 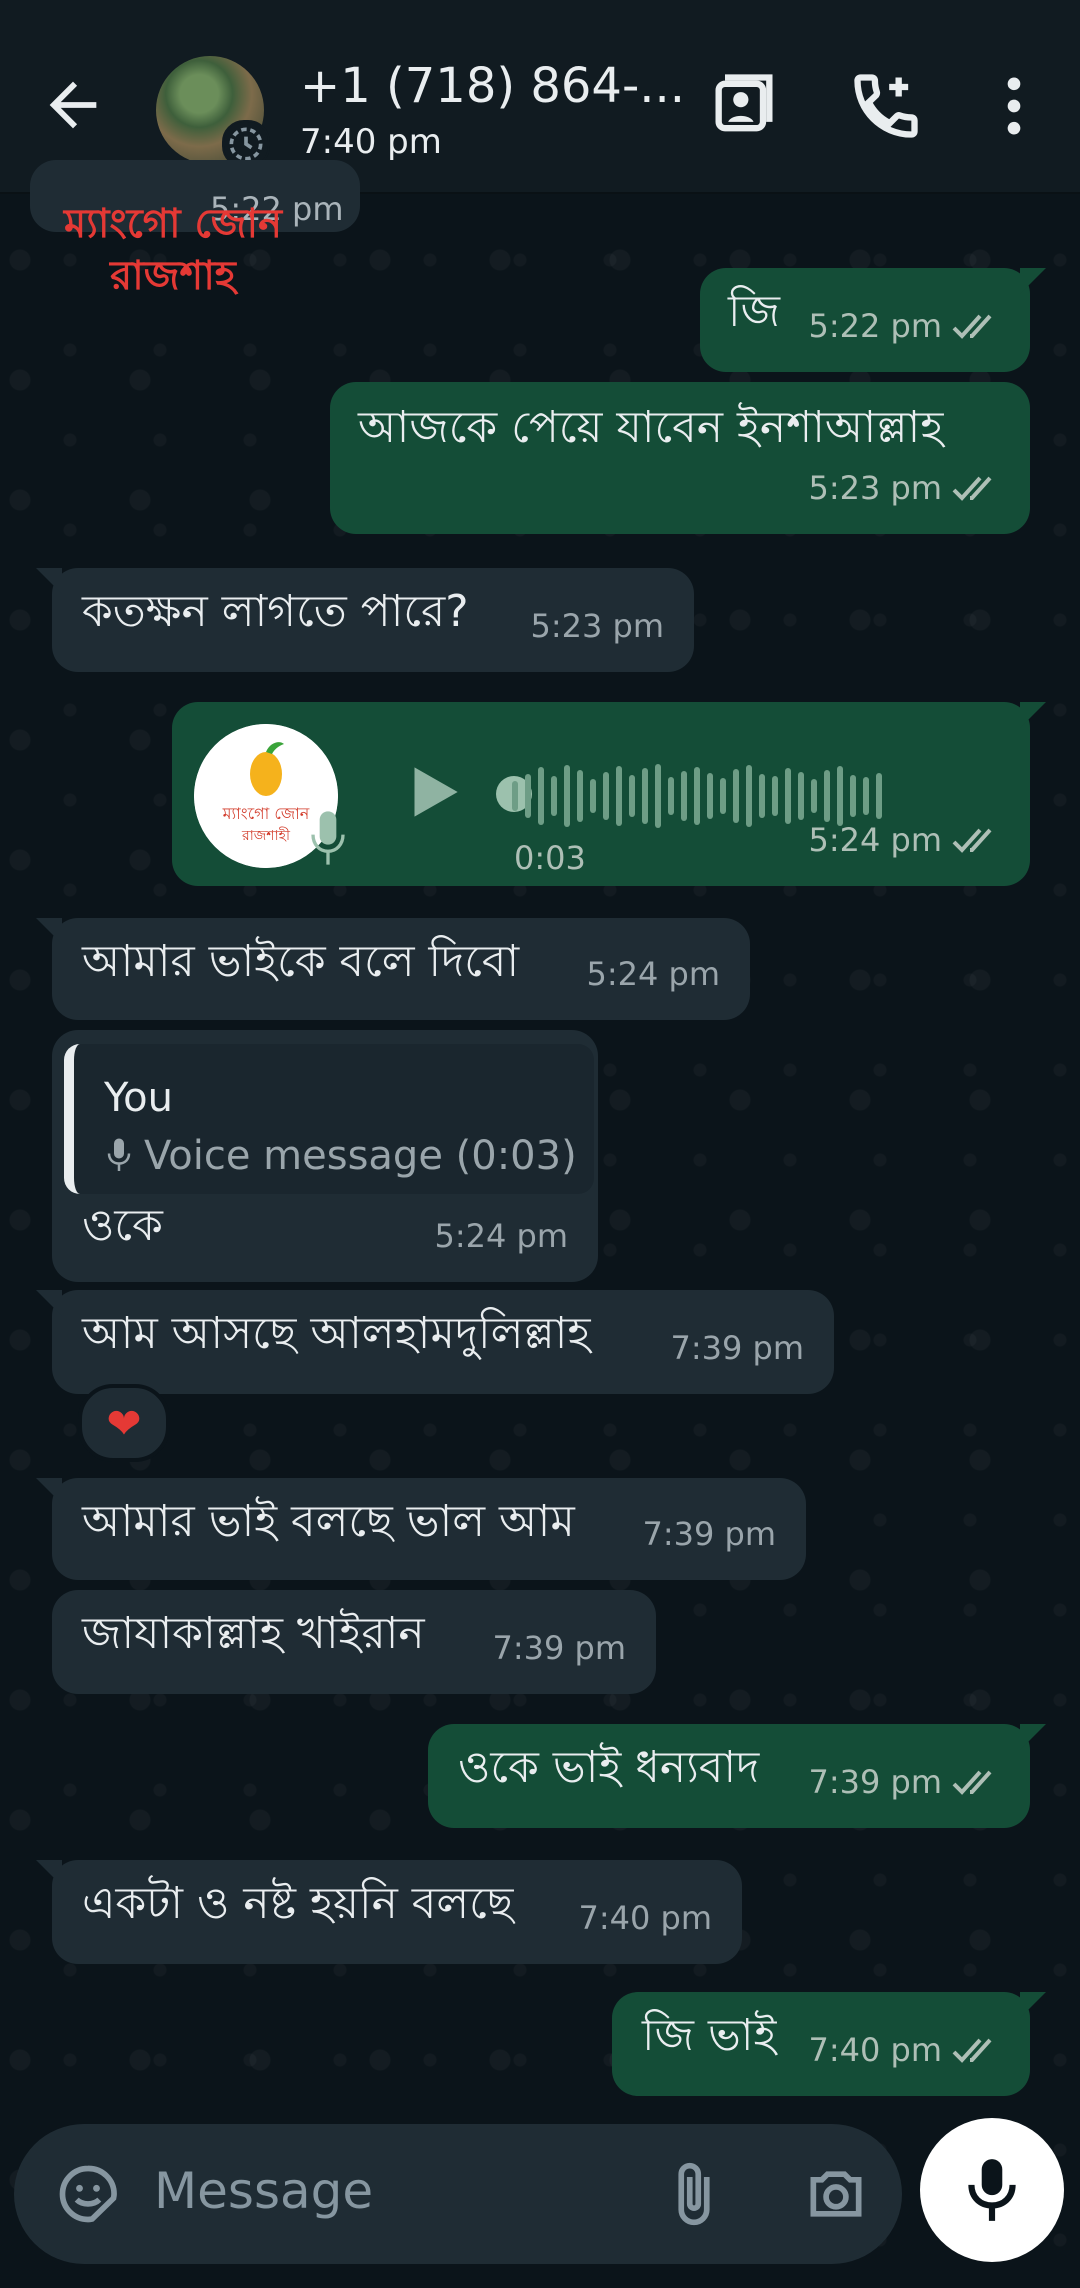 I want to click on quote-preview: Voice message (0:03), so click(x=340, y=1156).